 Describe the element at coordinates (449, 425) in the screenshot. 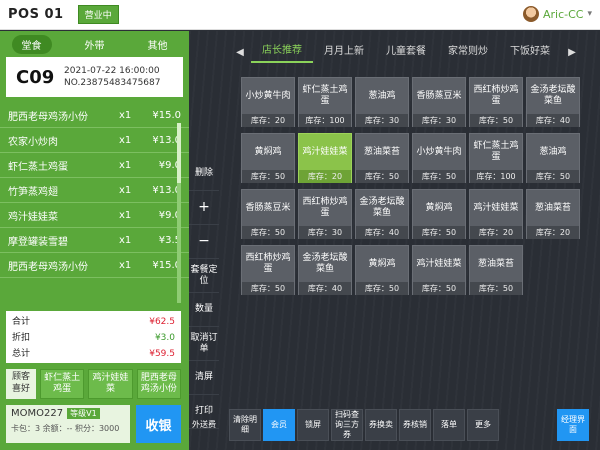

I see `place-order-button: 落单` at that location.